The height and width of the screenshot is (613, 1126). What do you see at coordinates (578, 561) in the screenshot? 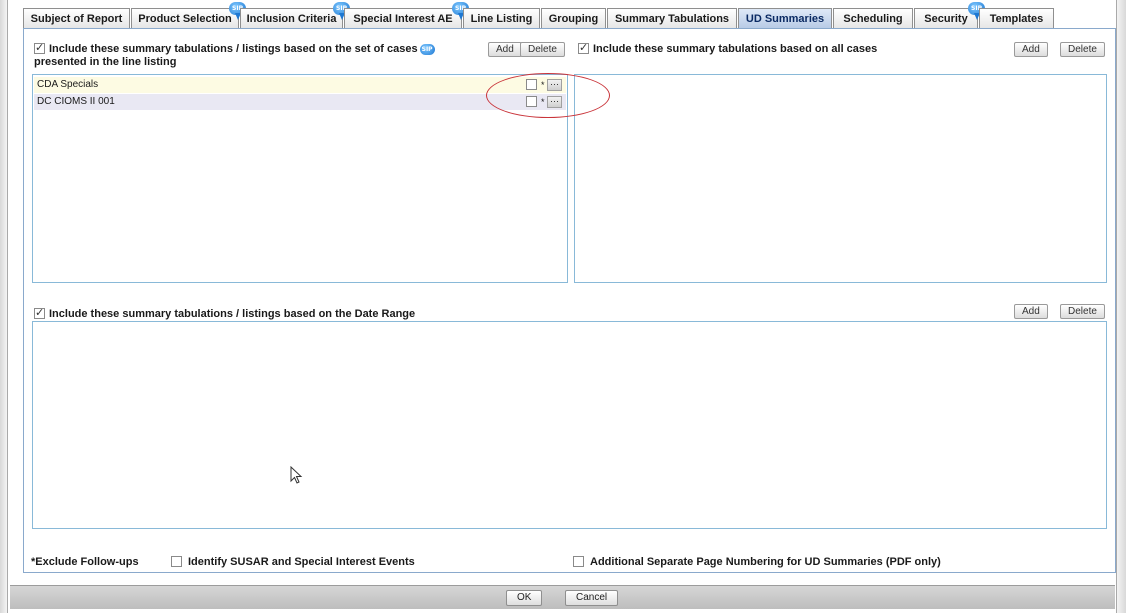
I see `separate-numbering-checkbox` at bounding box center [578, 561].